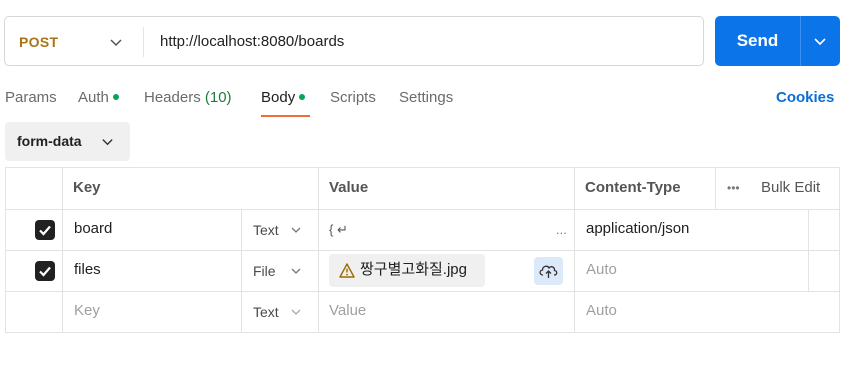 The width and height of the screenshot is (853, 368). What do you see at coordinates (805, 98) in the screenshot?
I see `cookies-link: Cookies` at bounding box center [805, 98].